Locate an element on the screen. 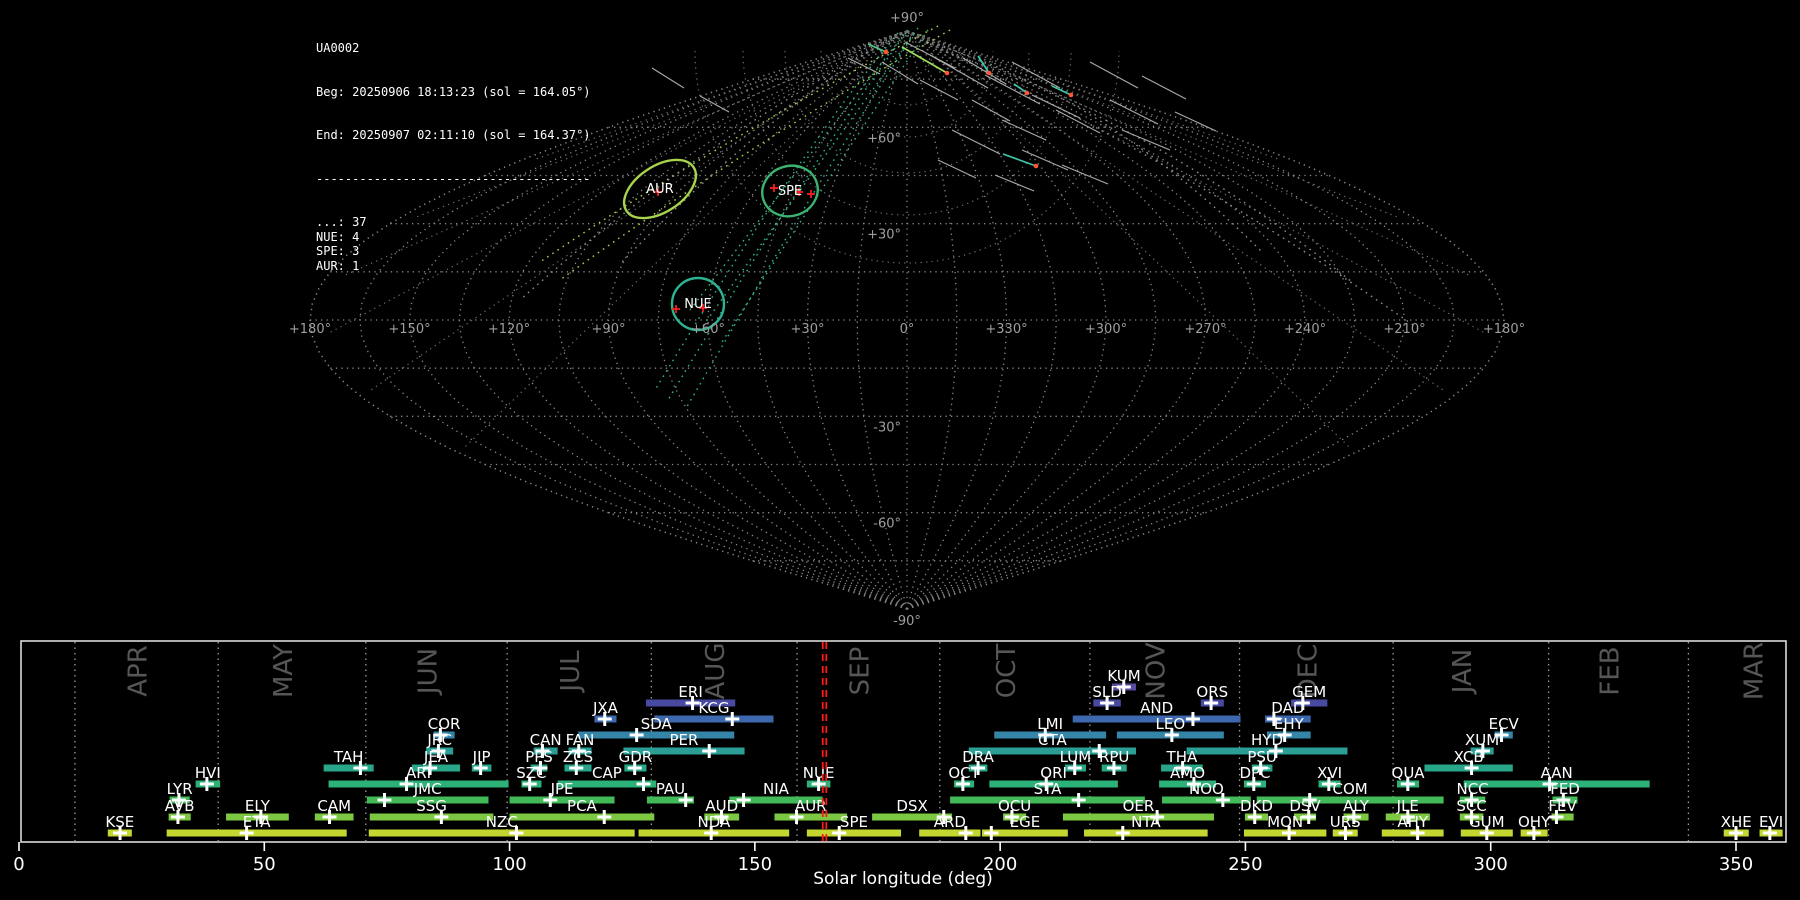  x-tick-label: 350 is located at coordinates (1736, 864).